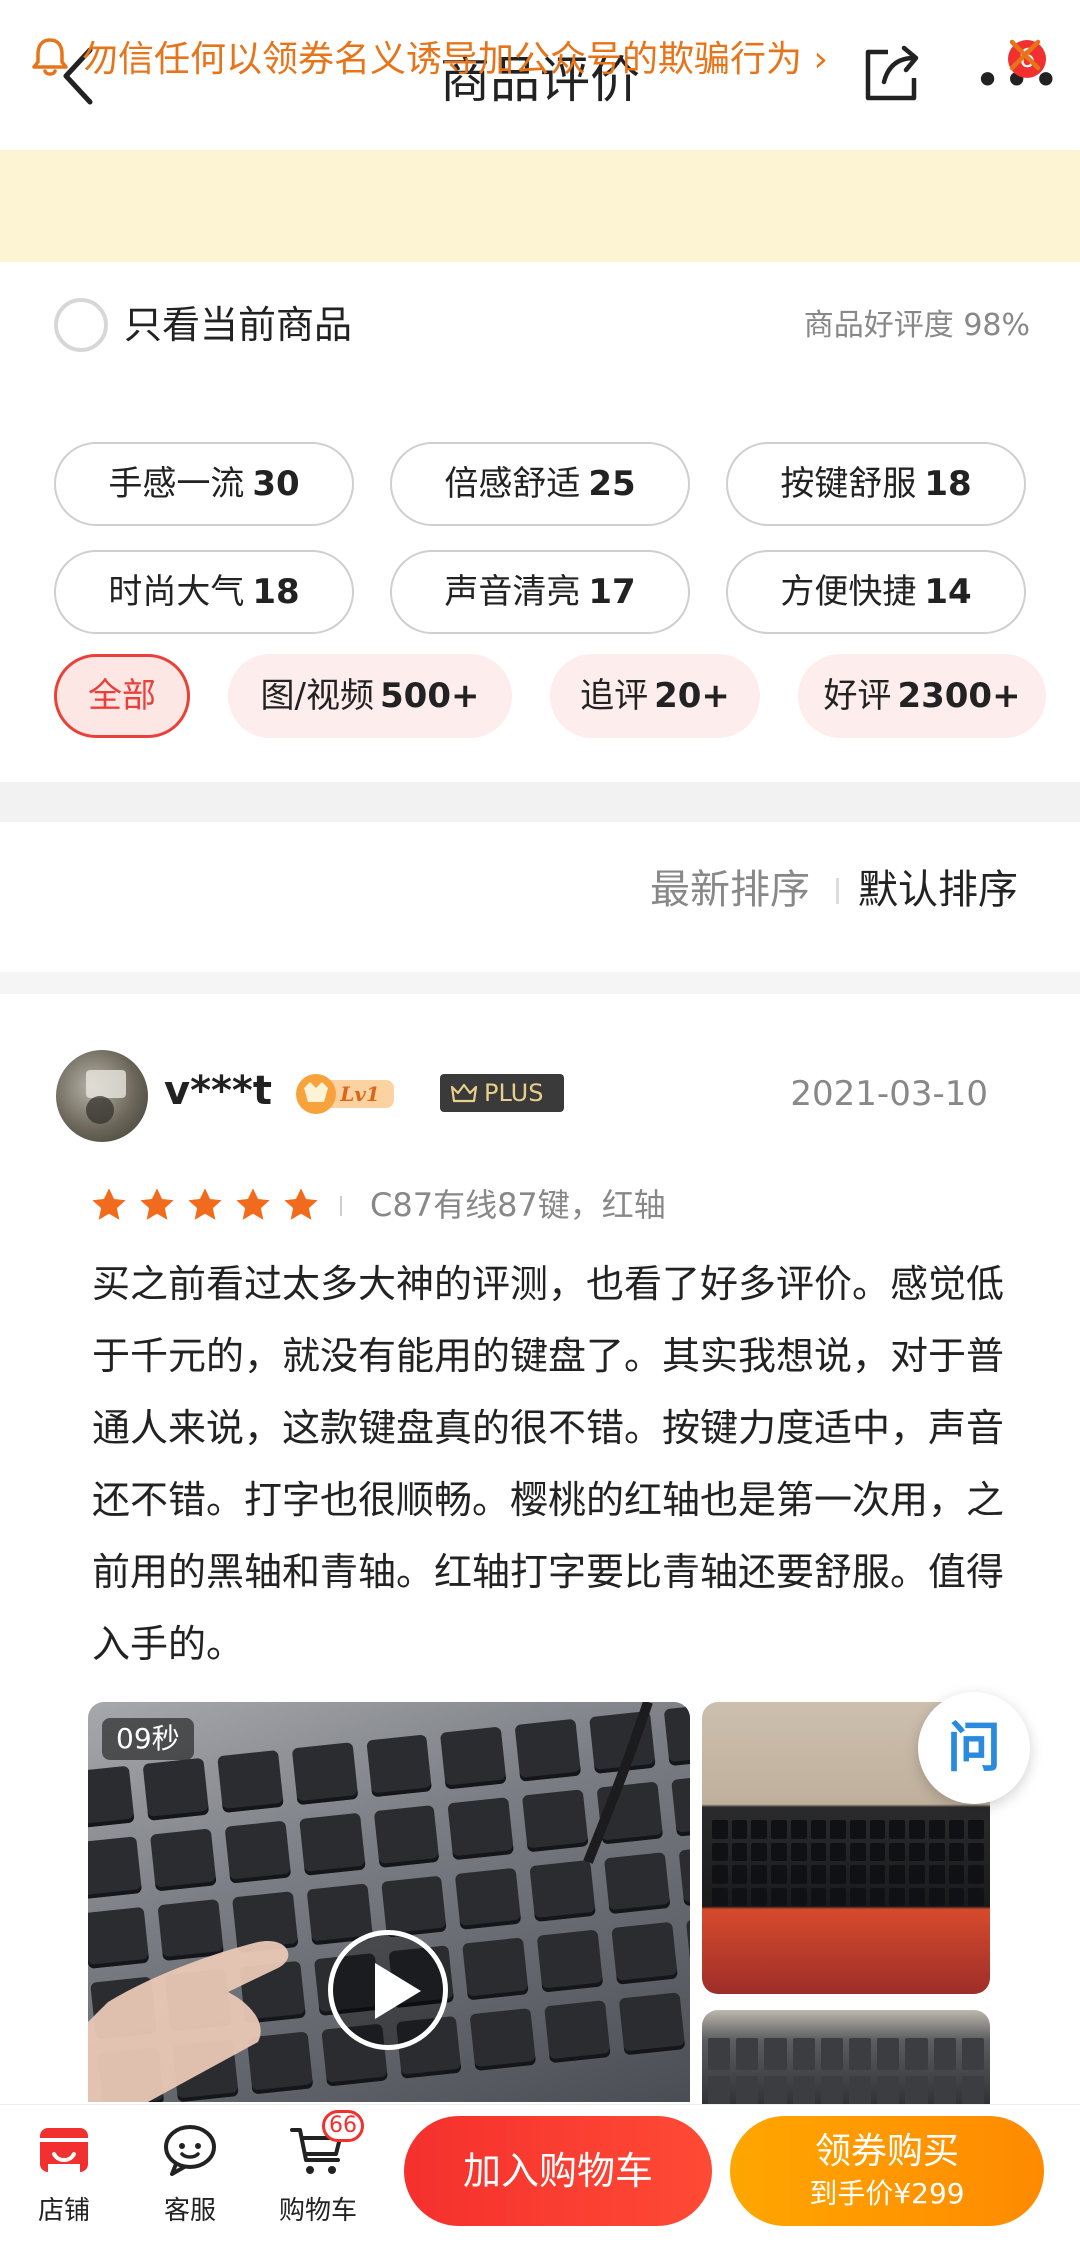 This screenshot has width=1080, height=2245. I want to click on tag-count: 30, so click(276, 484).